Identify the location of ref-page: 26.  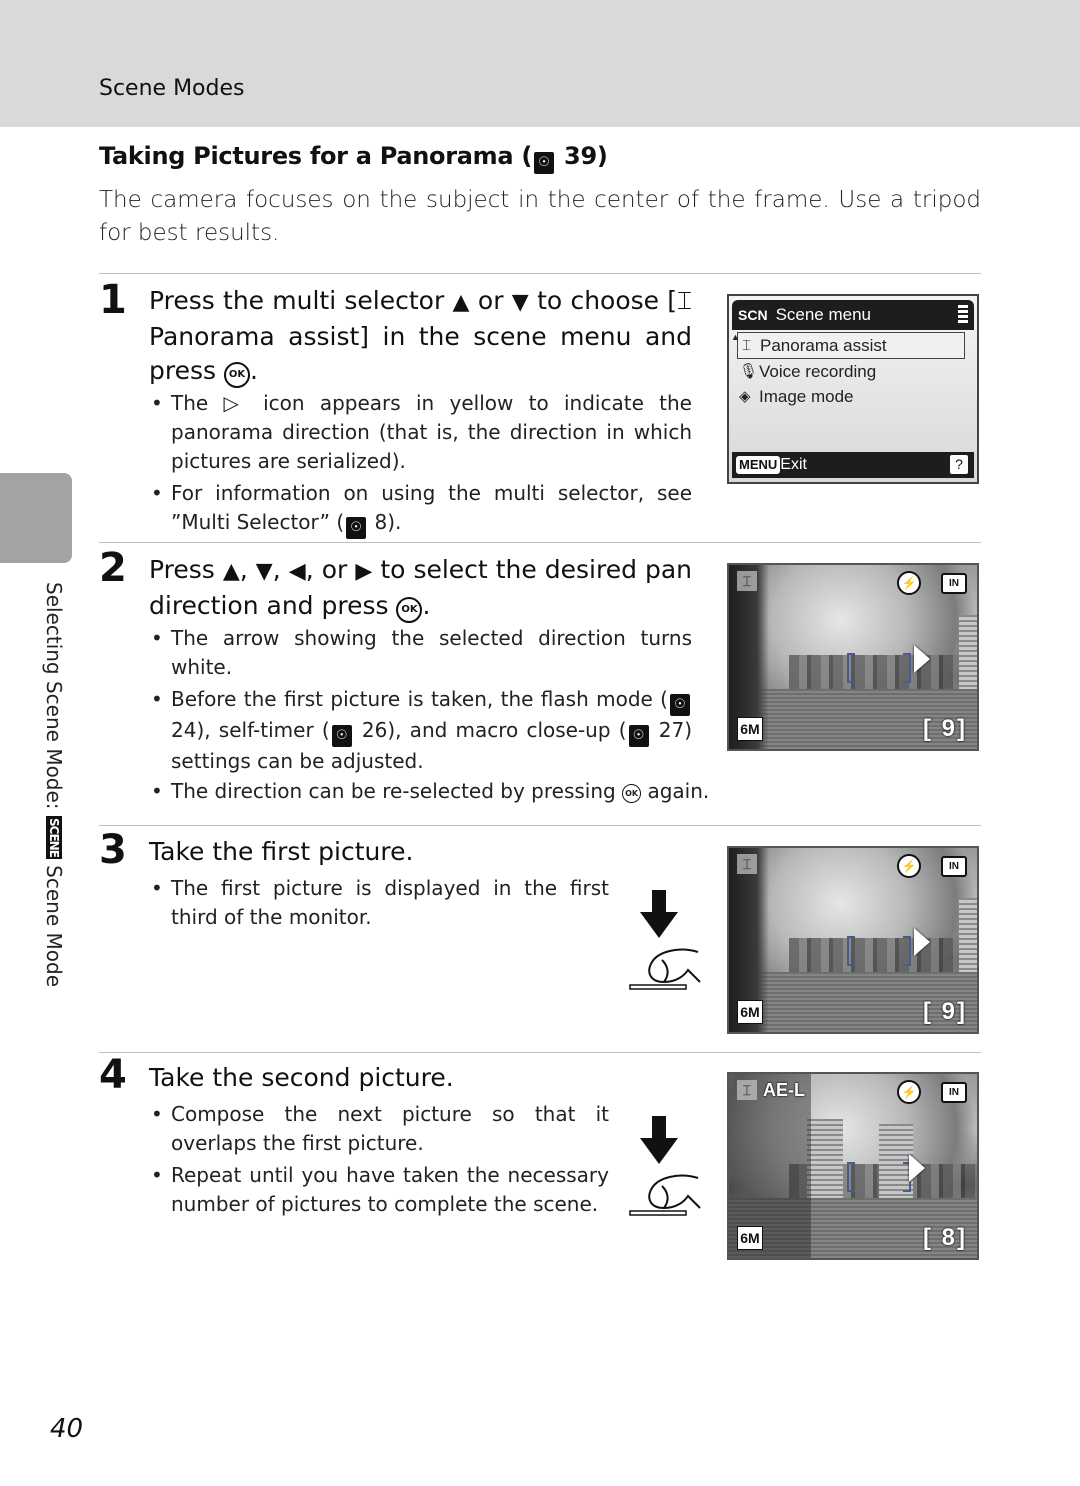
(374, 730).